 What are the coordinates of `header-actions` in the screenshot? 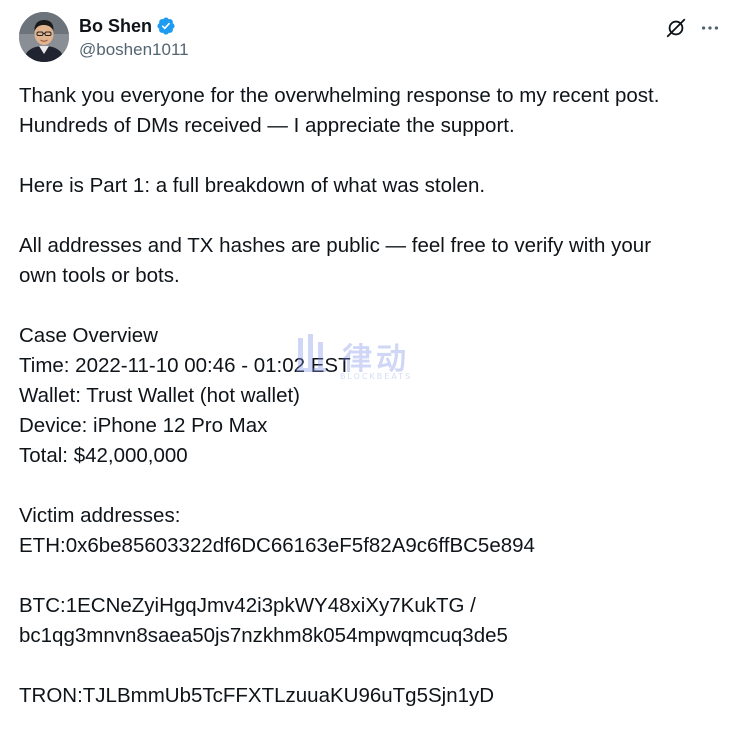 It's located at (693, 28).